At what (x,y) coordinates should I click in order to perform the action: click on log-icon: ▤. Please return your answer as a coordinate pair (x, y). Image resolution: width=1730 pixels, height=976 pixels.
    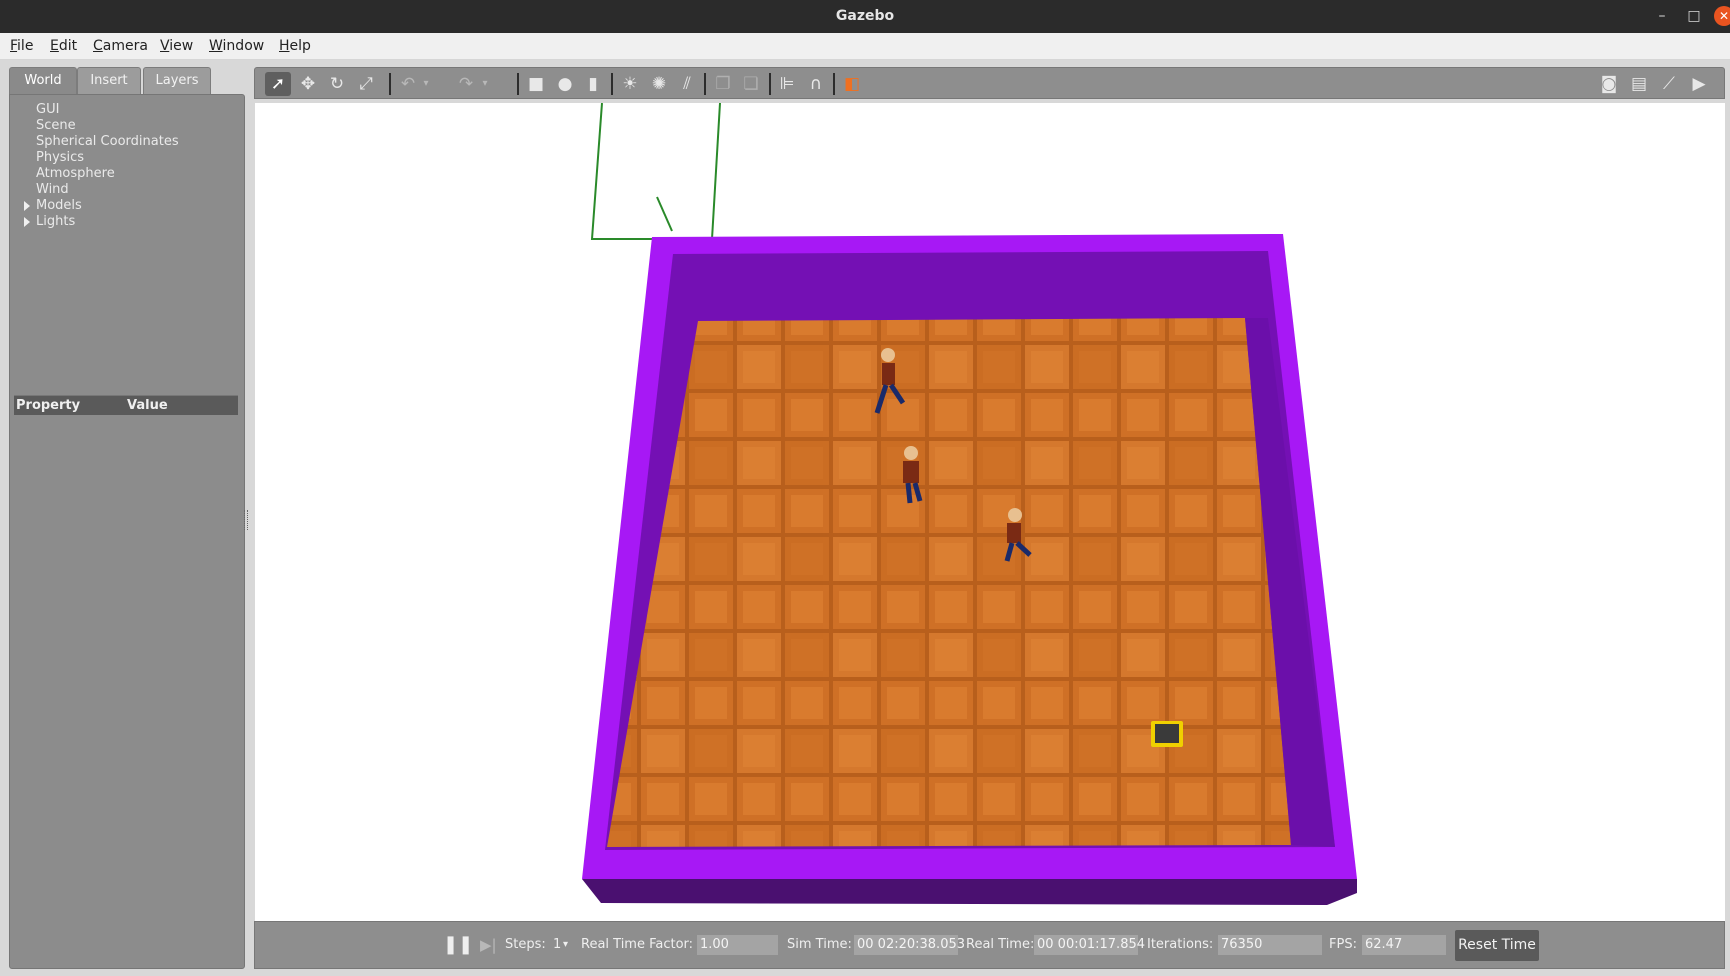
    Looking at the image, I should click on (1639, 84).